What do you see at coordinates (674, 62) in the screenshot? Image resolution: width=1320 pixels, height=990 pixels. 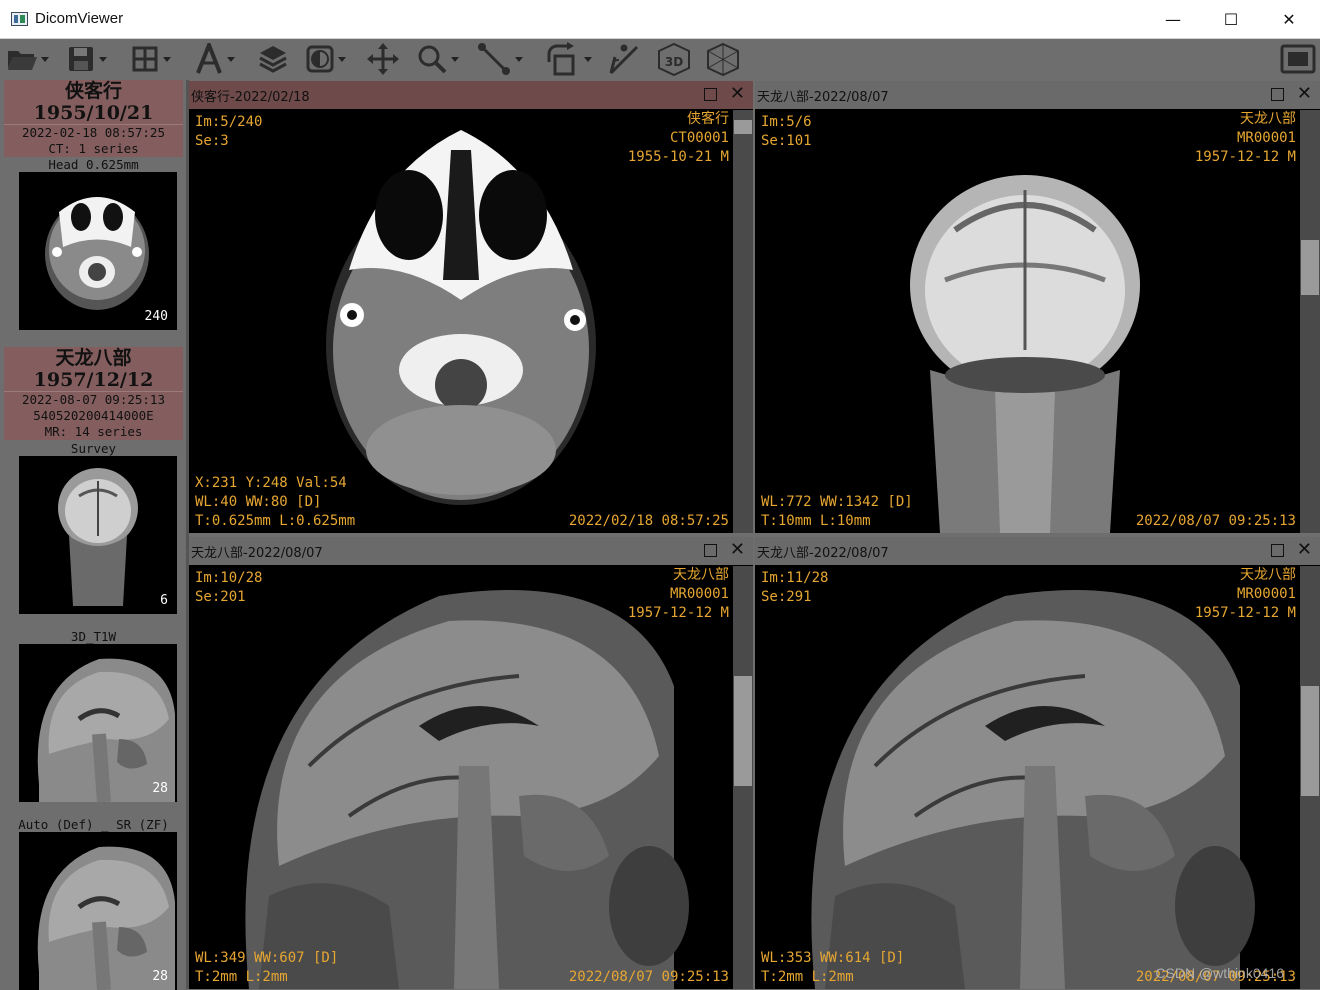 I see `svg-text: 3D` at bounding box center [674, 62].